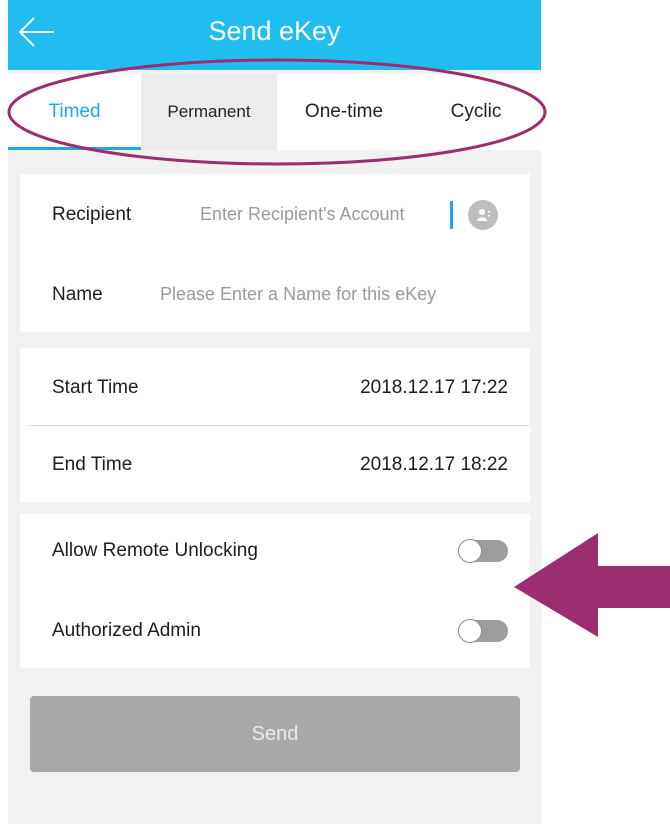 This screenshot has height=824, width=670. I want to click on end-time-value: 2018.12.17 18:22, so click(434, 464).